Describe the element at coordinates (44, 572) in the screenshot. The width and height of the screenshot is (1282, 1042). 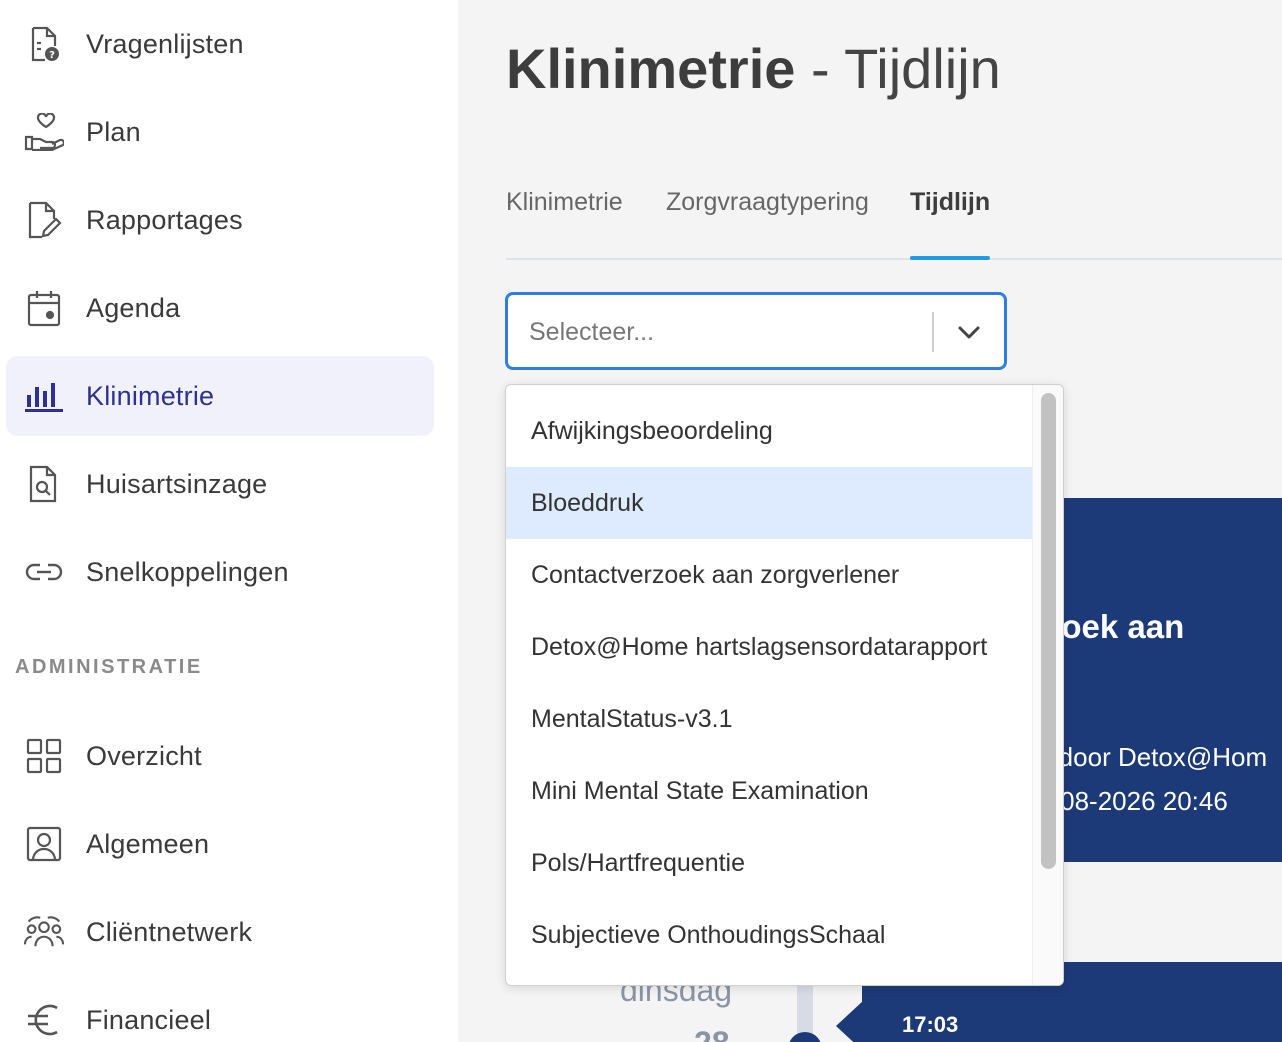
I see `link-icon` at that location.